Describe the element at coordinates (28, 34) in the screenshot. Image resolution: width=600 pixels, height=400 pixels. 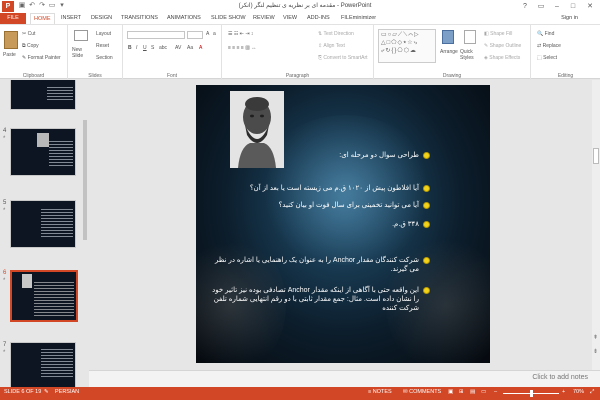
I see `cut-button: ✂ Cut` at that location.